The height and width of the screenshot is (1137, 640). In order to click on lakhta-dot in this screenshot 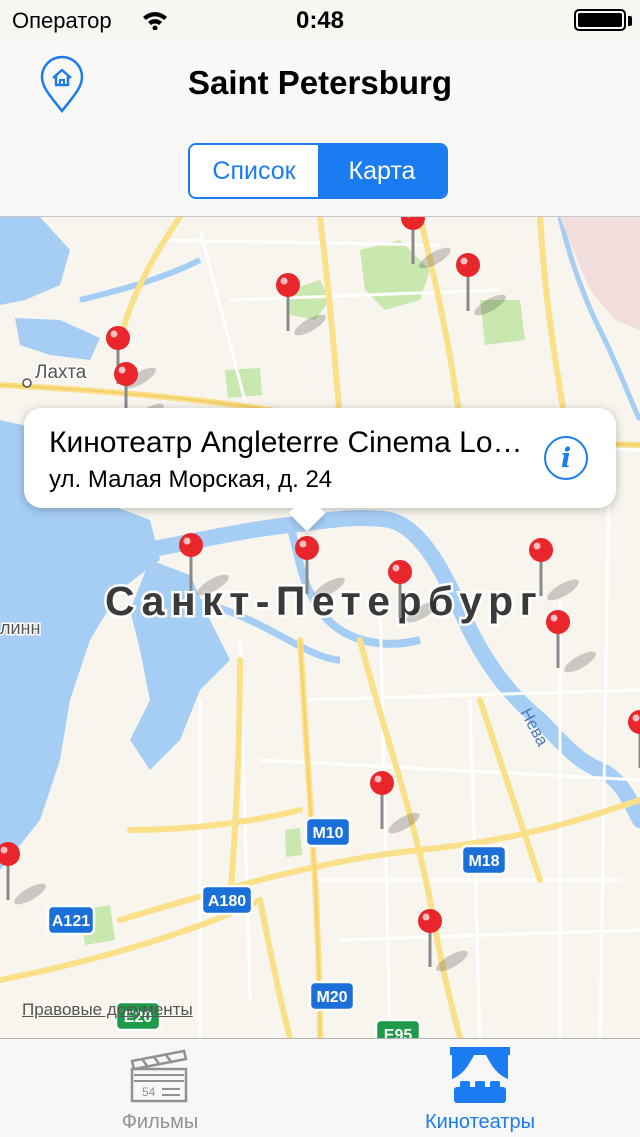, I will do `click(27, 383)`.